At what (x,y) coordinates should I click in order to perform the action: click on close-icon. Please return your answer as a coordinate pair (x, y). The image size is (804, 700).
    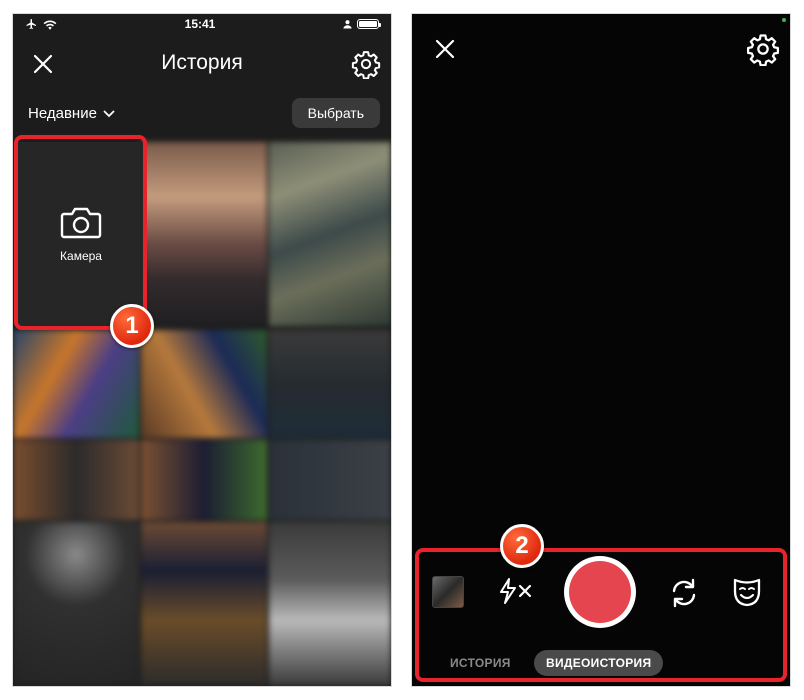
    Looking at the image, I should click on (445, 49).